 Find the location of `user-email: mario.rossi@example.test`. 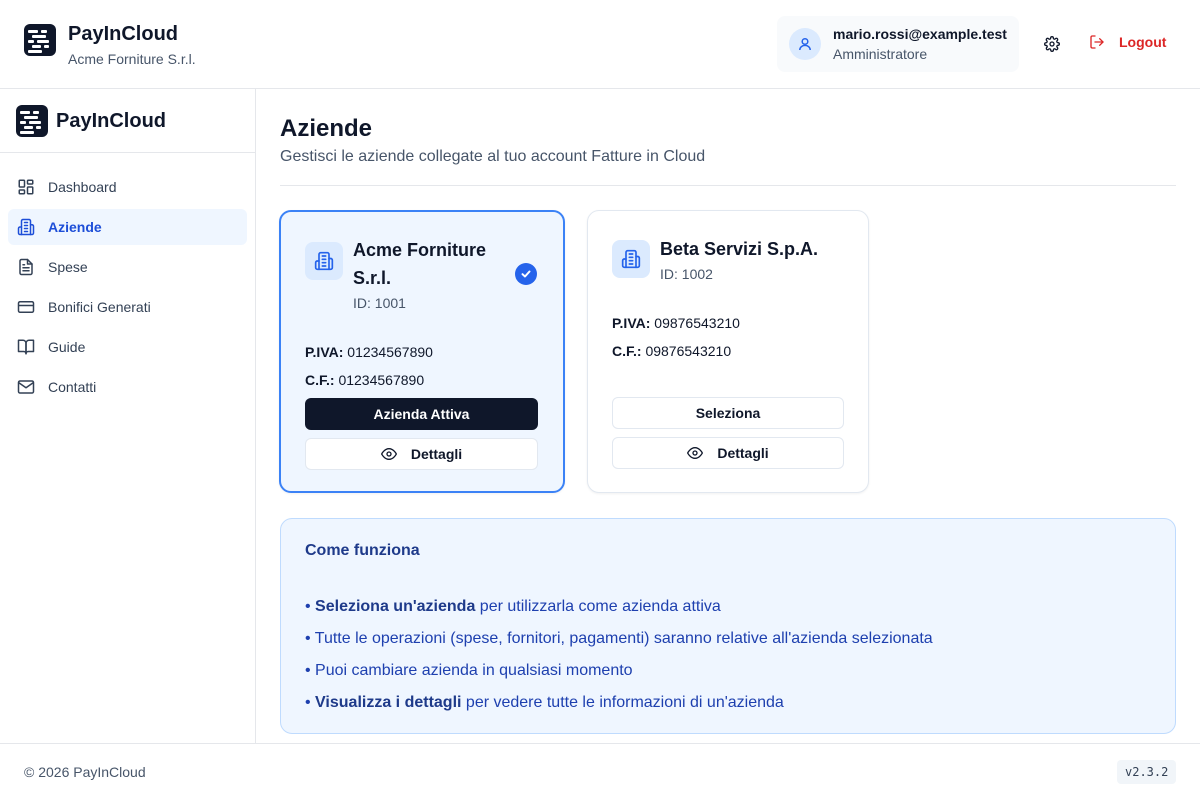

user-email: mario.rossi@example.test is located at coordinates (920, 34).